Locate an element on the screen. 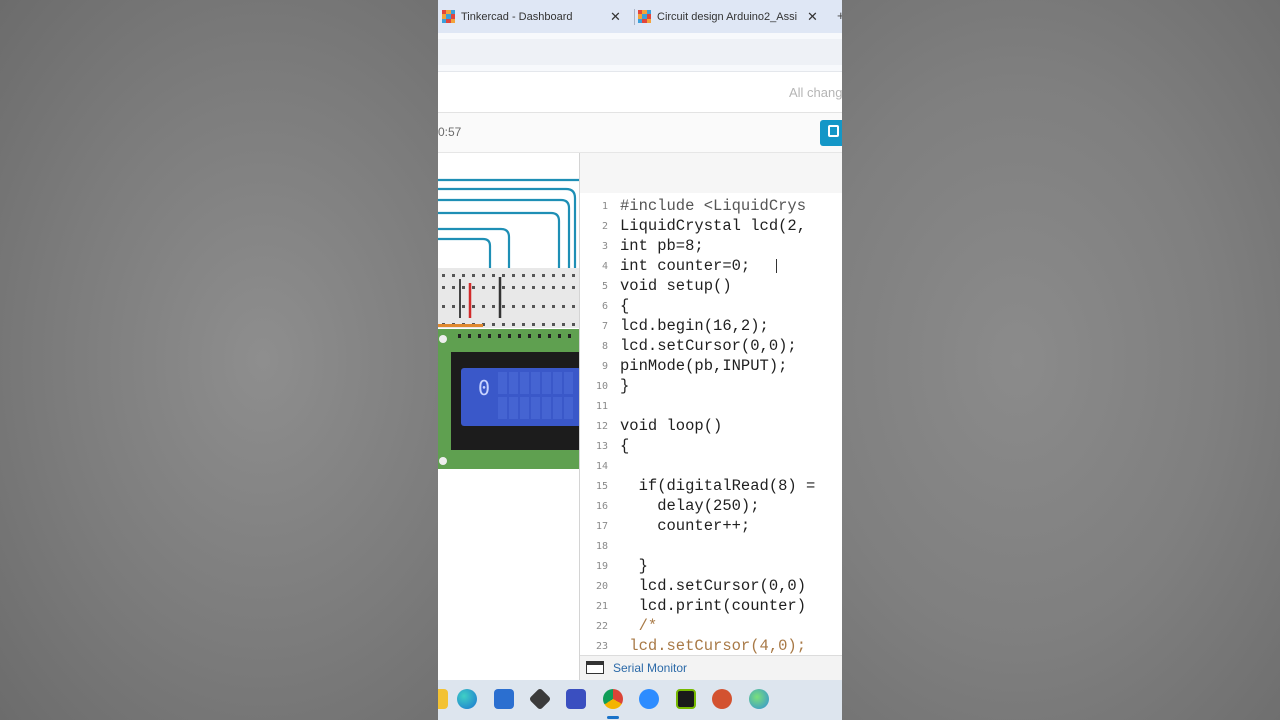 This screenshot has height=720, width=1280. line-number: 3 is located at coordinates (604, 246).